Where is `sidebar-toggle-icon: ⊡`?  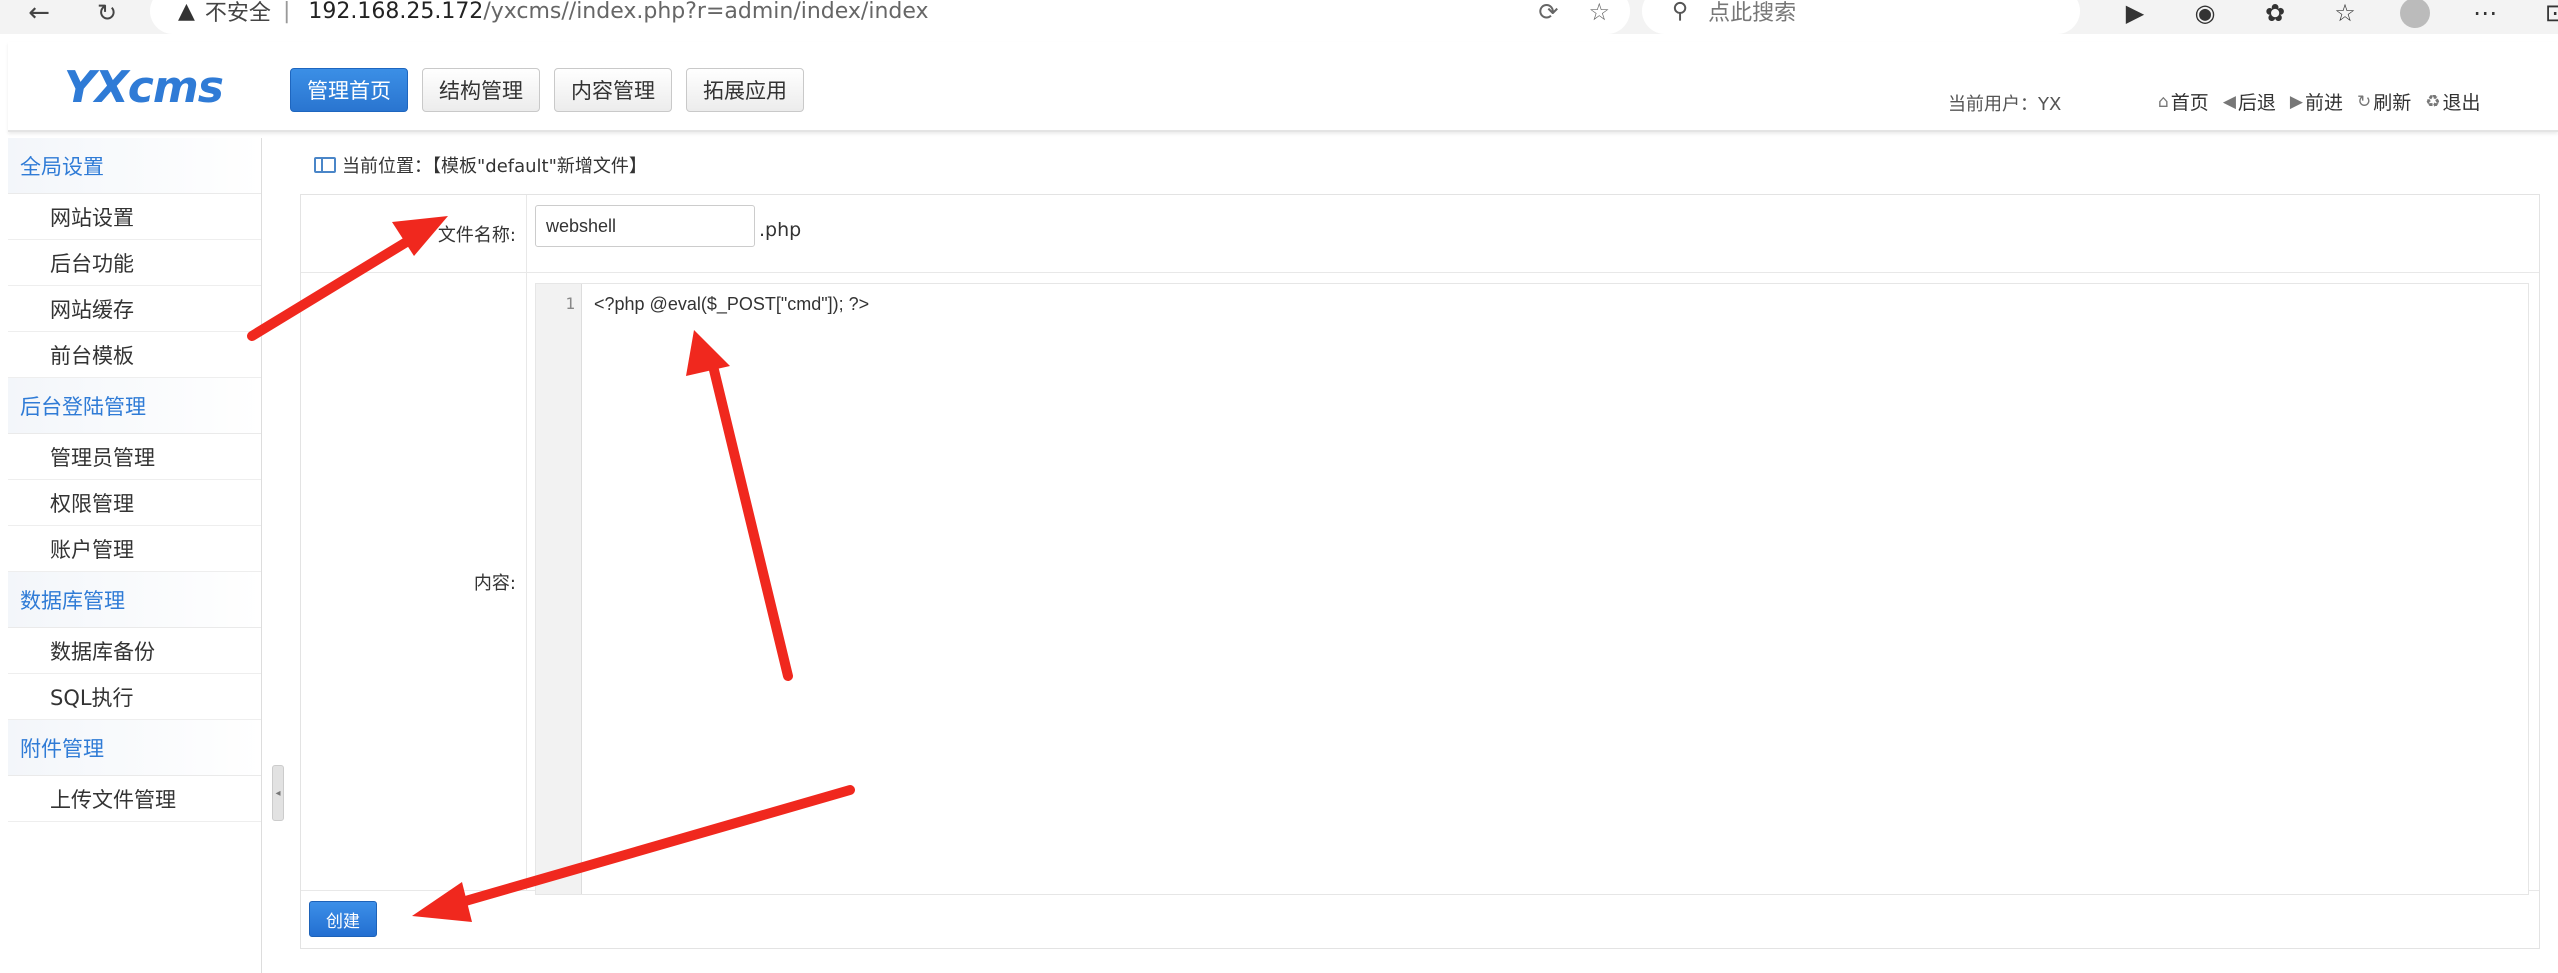 sidebar-toggle-icon: ⊡ is located at coordinates (2539, 14).